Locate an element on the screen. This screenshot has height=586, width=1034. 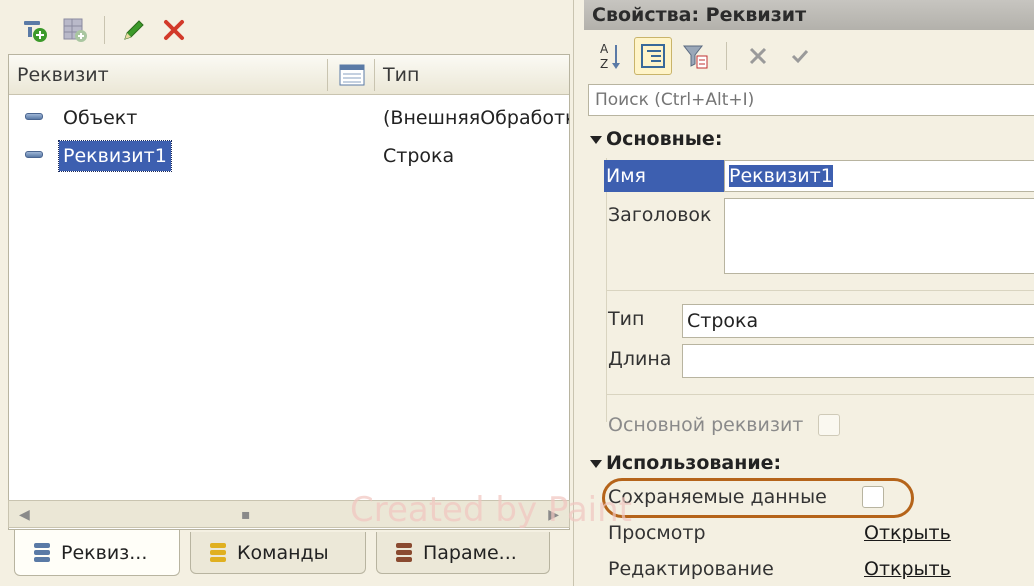
column-header-type: Тип is located at coordinates (401, 75).